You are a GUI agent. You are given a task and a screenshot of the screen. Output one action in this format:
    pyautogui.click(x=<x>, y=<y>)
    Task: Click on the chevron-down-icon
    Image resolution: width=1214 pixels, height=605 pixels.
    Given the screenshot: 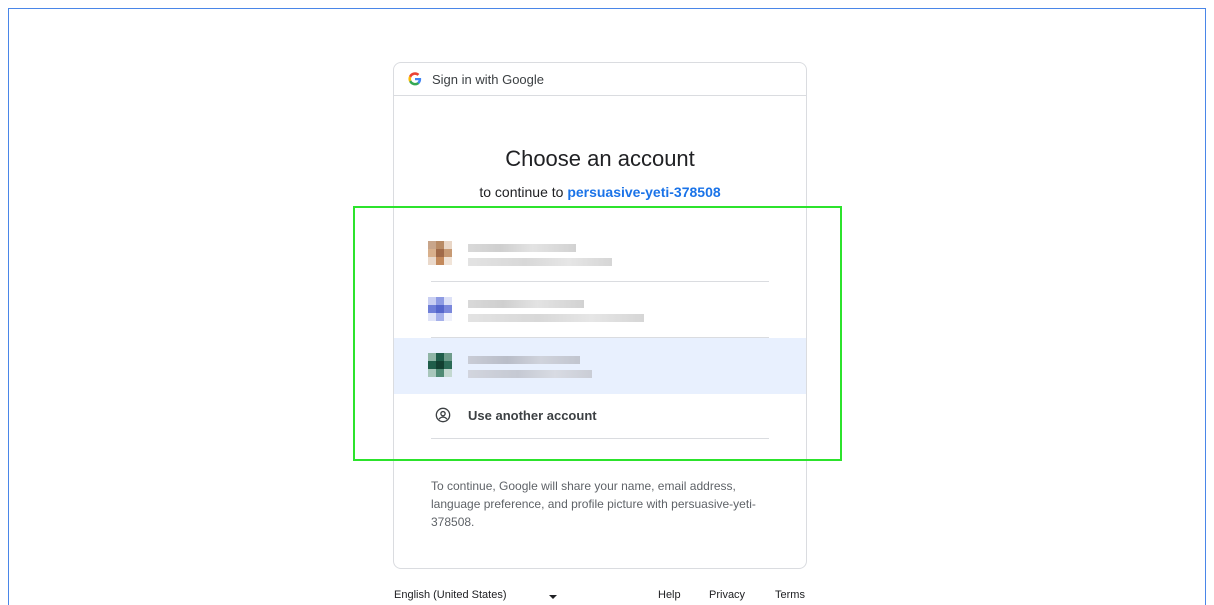 What is the action you would take?
    pyautogui.click(x=553, y=597)
    